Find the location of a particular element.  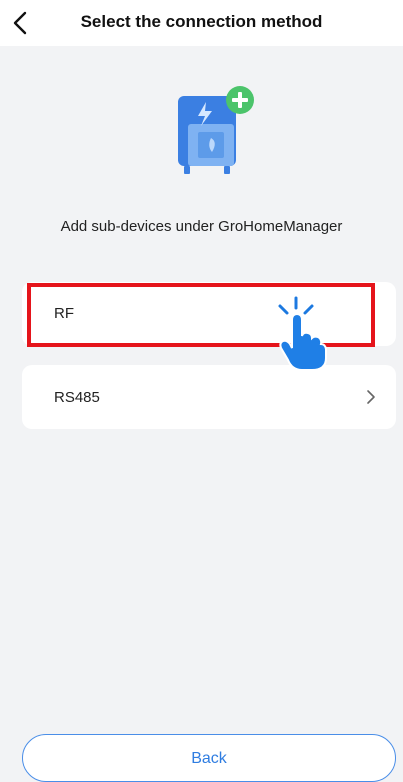

device-add-icon is located at coordinates (216, 130).